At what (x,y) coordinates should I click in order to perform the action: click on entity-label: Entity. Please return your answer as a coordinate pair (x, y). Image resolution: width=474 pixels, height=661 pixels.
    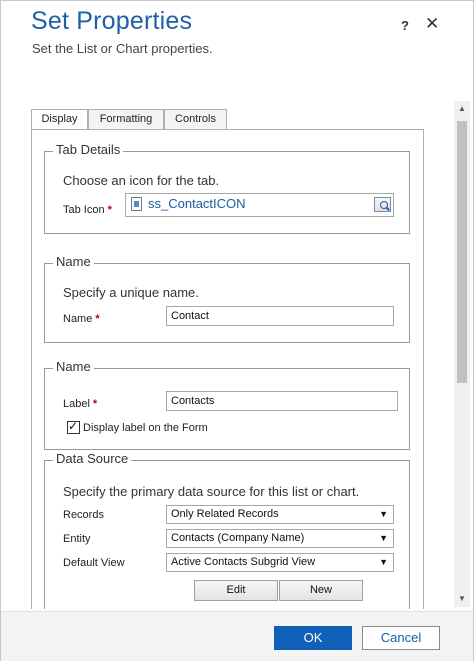
    Looking at the image, I should click on (77, 539).